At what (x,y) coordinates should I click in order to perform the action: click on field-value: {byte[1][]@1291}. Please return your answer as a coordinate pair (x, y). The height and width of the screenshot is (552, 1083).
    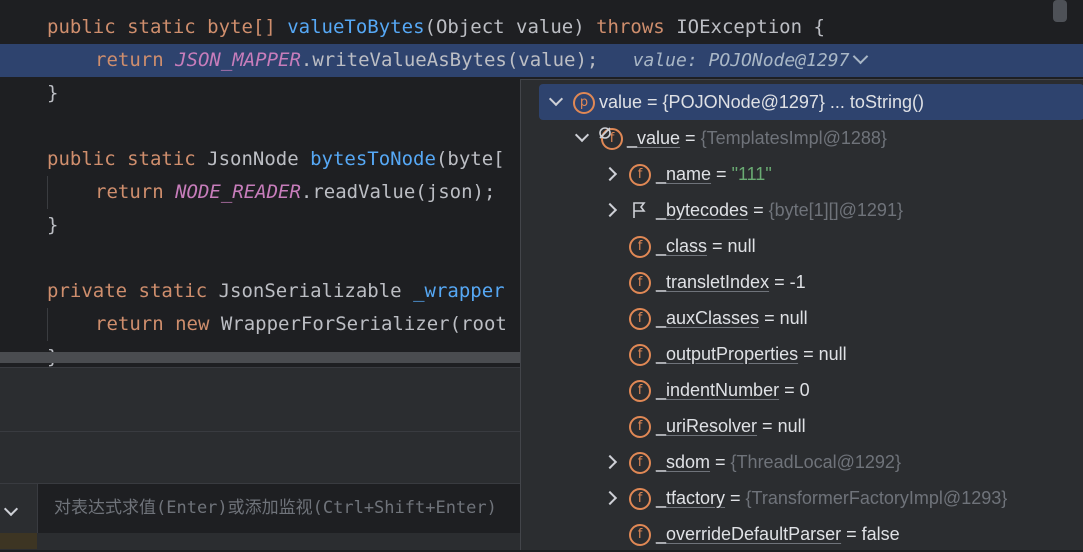
    Looking at the image, I should click on (835, 210).